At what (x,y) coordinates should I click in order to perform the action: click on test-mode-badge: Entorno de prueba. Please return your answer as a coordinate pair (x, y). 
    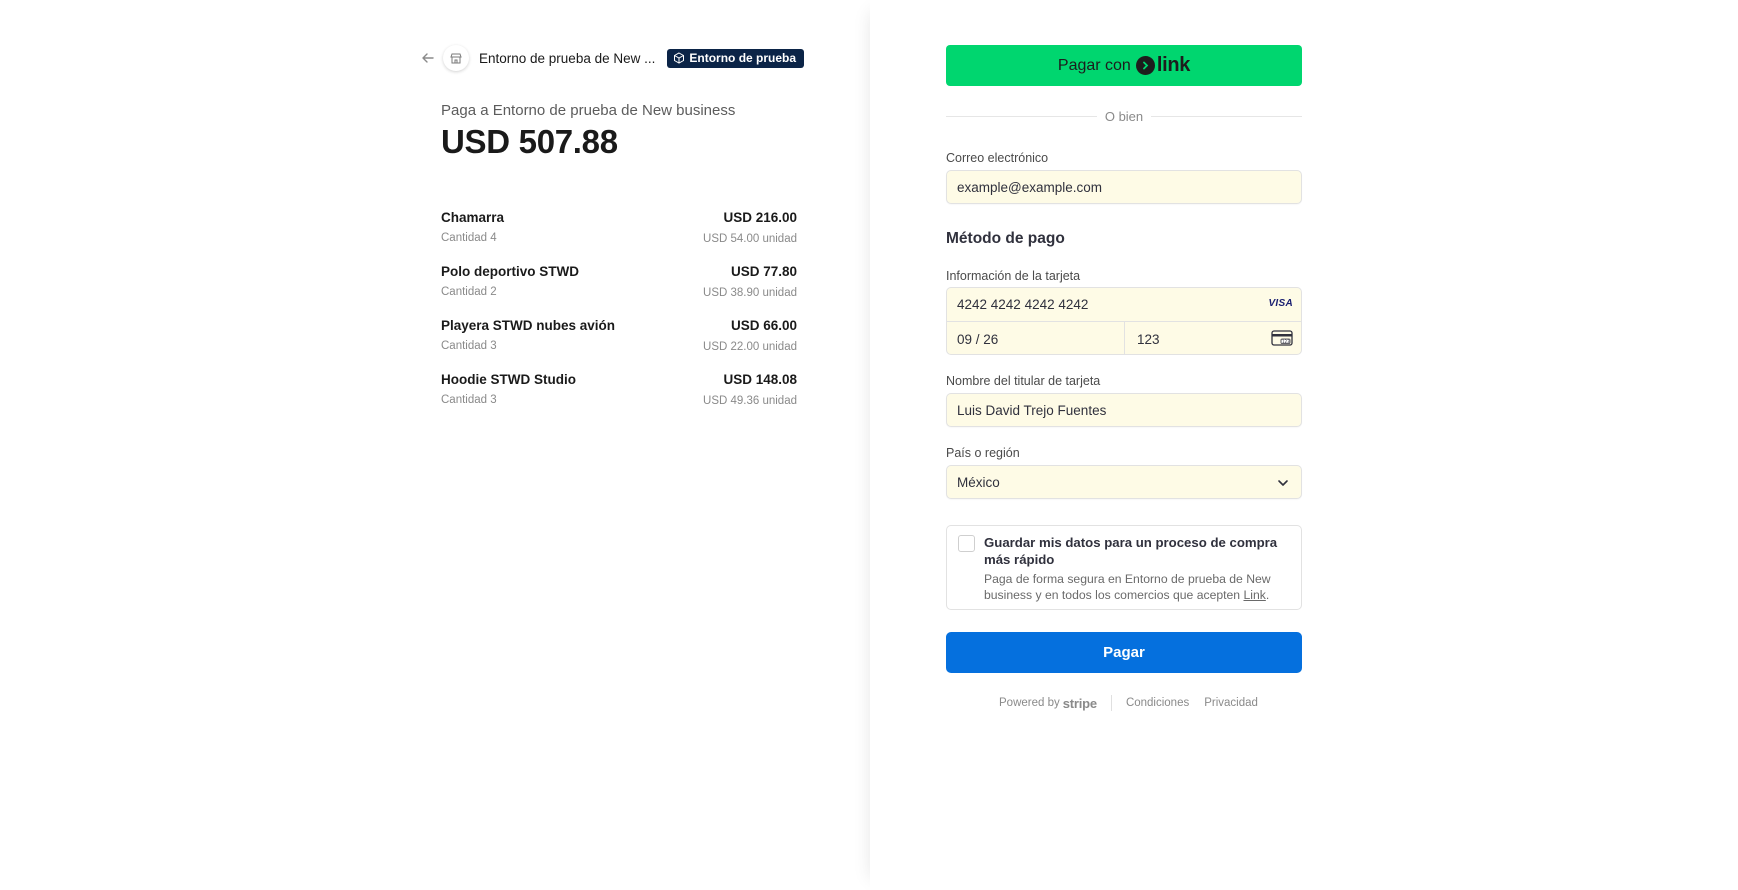
    Looking at the image, I should click on (736, 58).